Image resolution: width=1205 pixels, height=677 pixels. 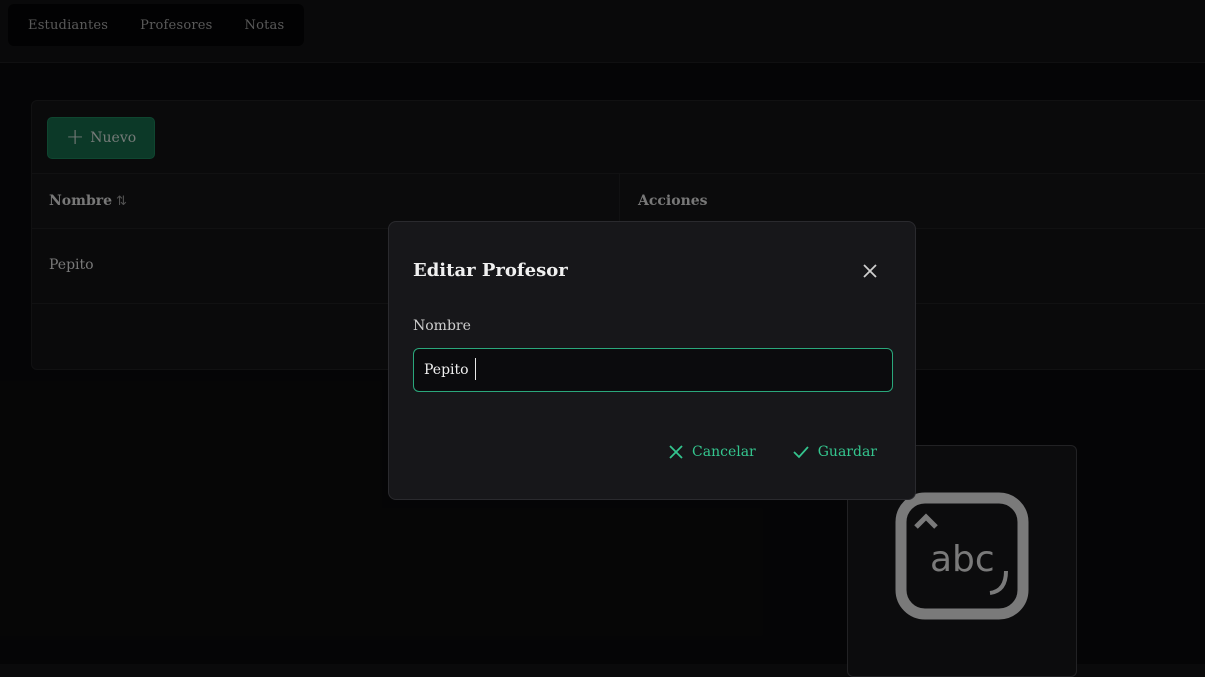 I want to click on name-field-label: Nombre, so click(x=442, y=326).